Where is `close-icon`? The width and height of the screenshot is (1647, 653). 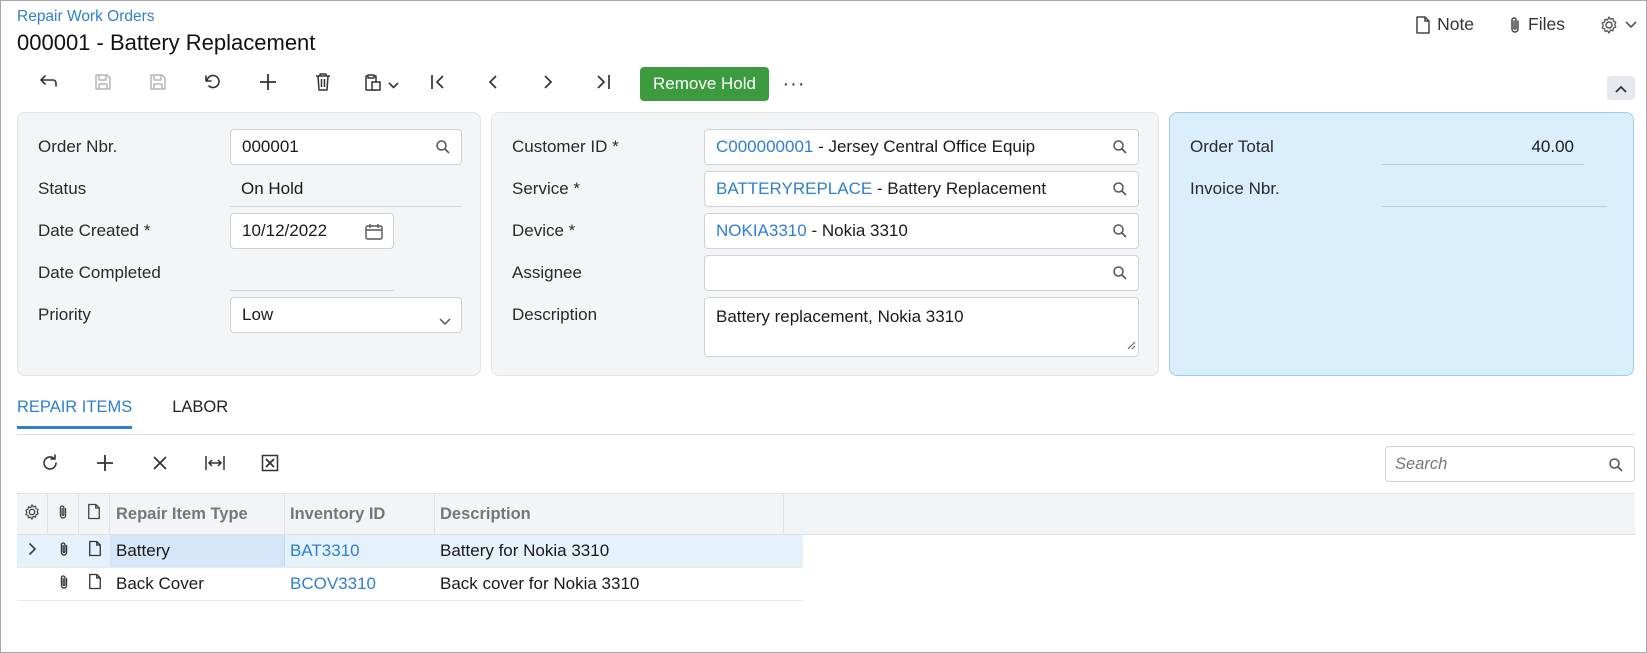 close-icon is located at coordinates (160, 465).